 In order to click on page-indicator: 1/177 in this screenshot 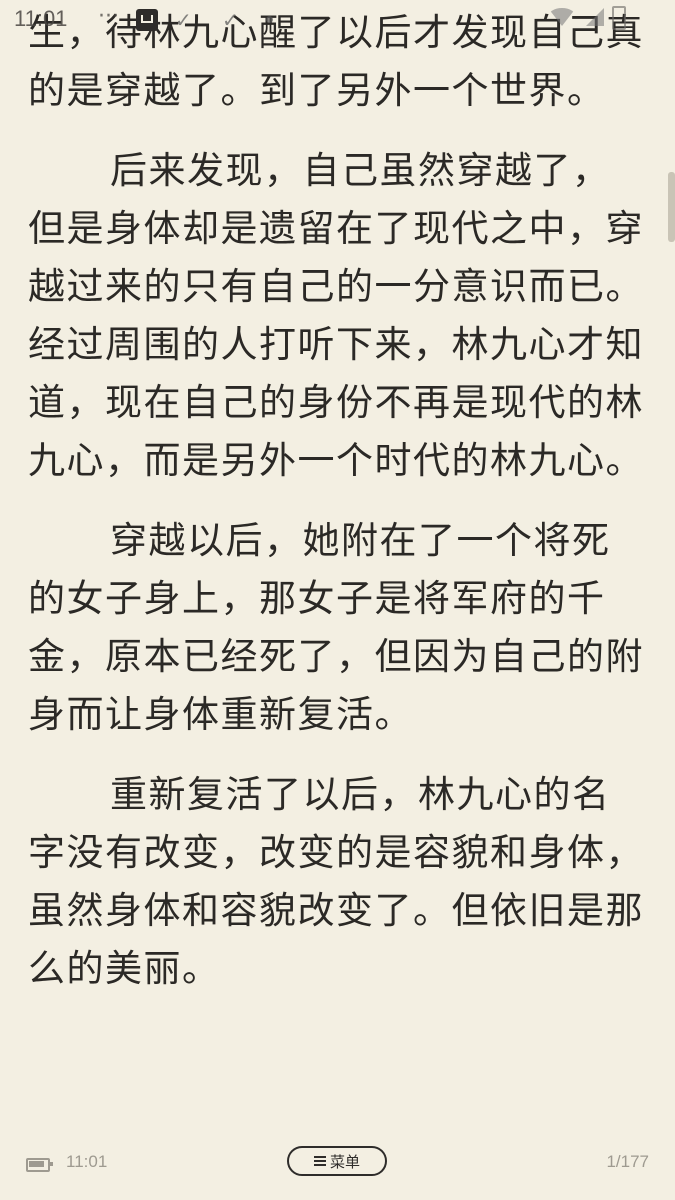, I will do `click(627, 1161)`.